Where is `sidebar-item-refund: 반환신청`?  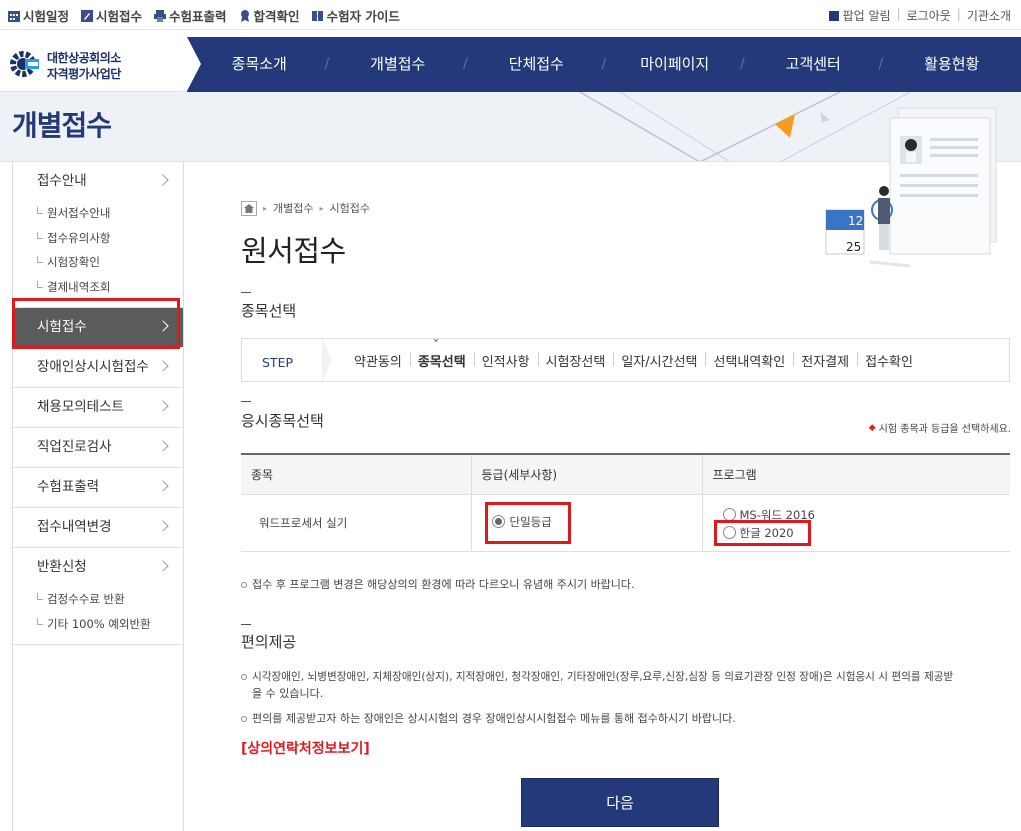
sidebar-item-refund: 반환신청 is located at coordinates (98, 567).